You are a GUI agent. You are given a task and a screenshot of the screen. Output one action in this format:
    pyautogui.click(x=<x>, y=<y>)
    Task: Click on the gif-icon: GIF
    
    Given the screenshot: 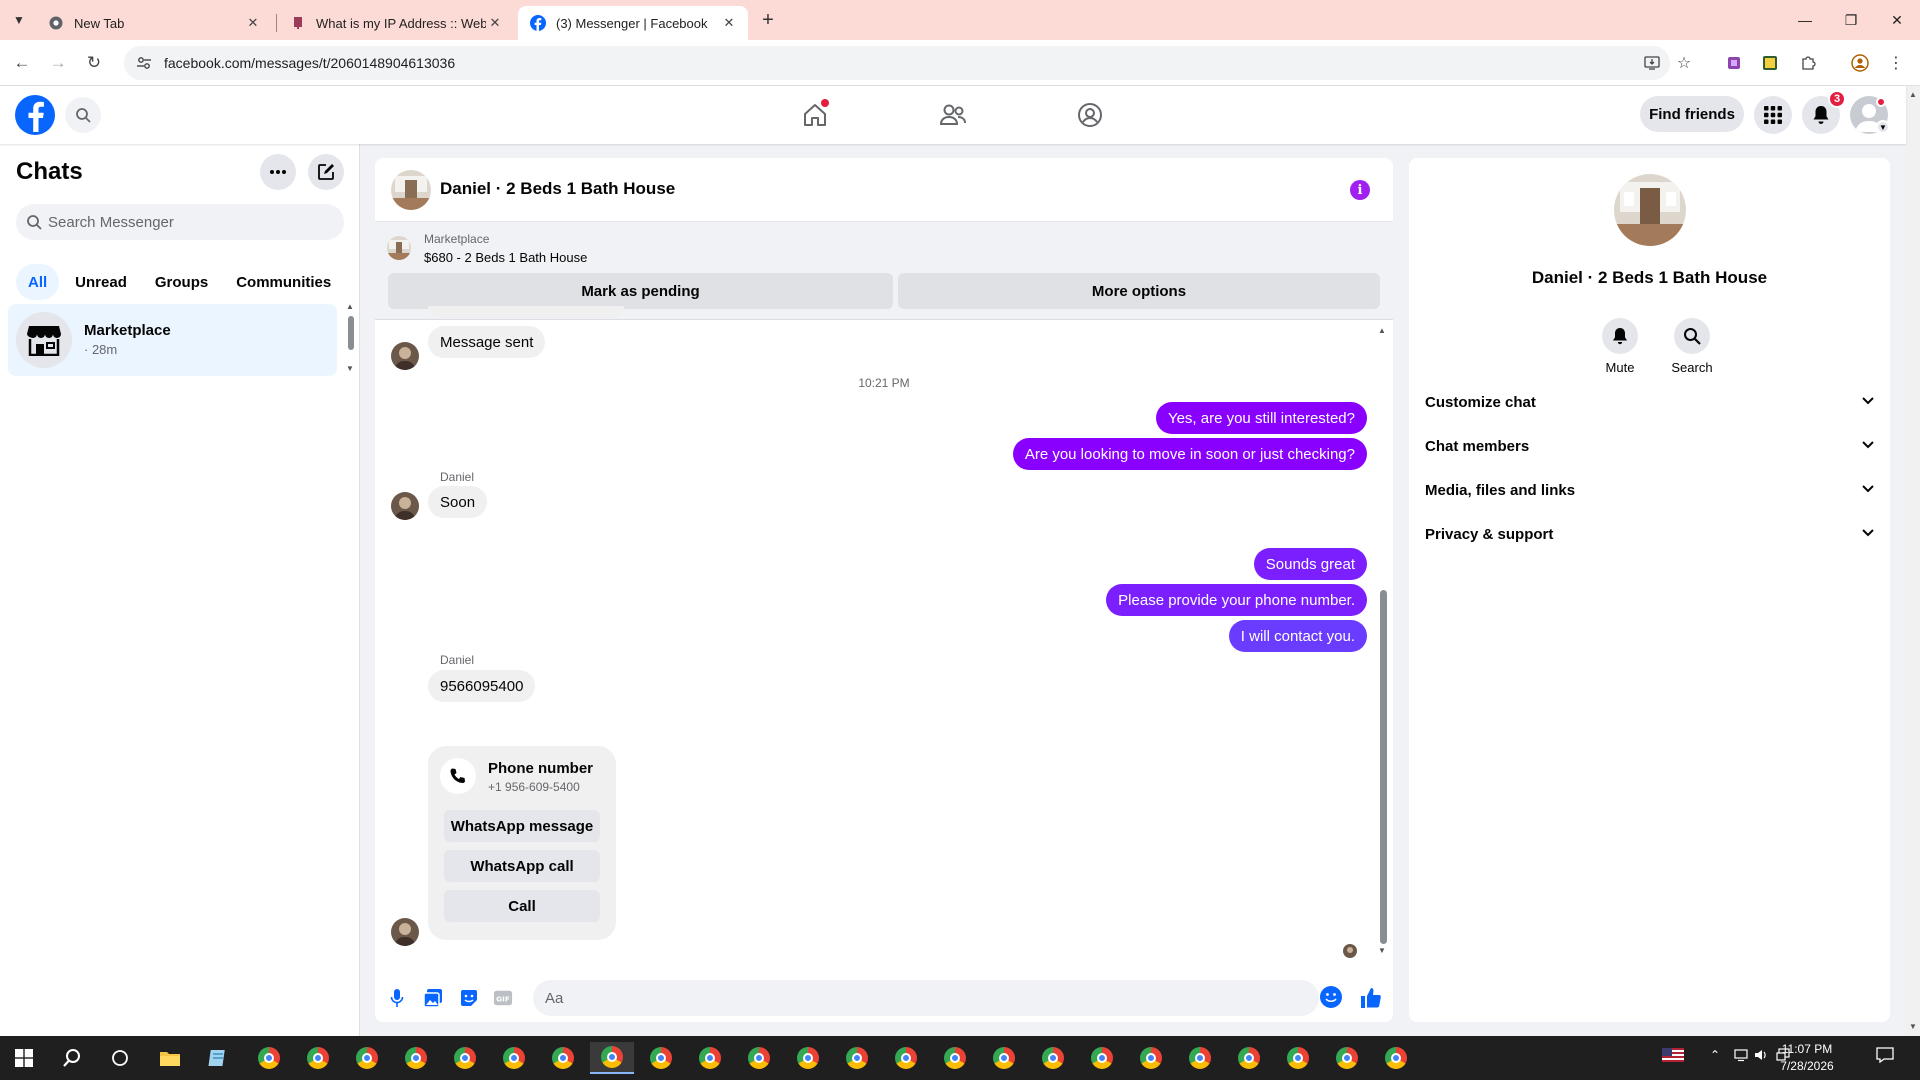 What is the action you would take?
    pyautogui.click(x=503, y=998)
    